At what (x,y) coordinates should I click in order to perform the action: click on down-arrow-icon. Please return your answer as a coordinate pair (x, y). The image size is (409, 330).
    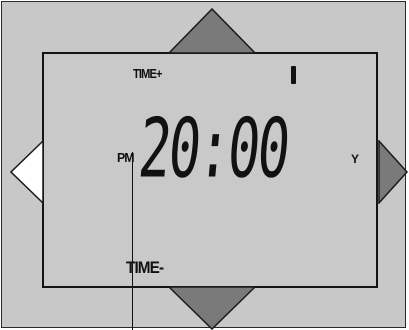
    Looking at the image, I should click on (212, 308).